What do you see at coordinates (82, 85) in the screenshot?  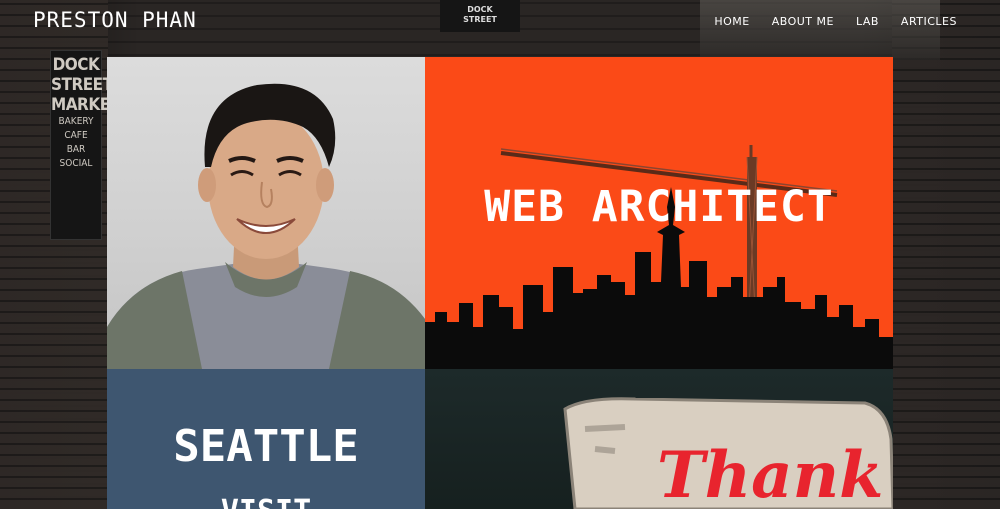 I see `sign-line: STREET` at bounding box center [82, 85].